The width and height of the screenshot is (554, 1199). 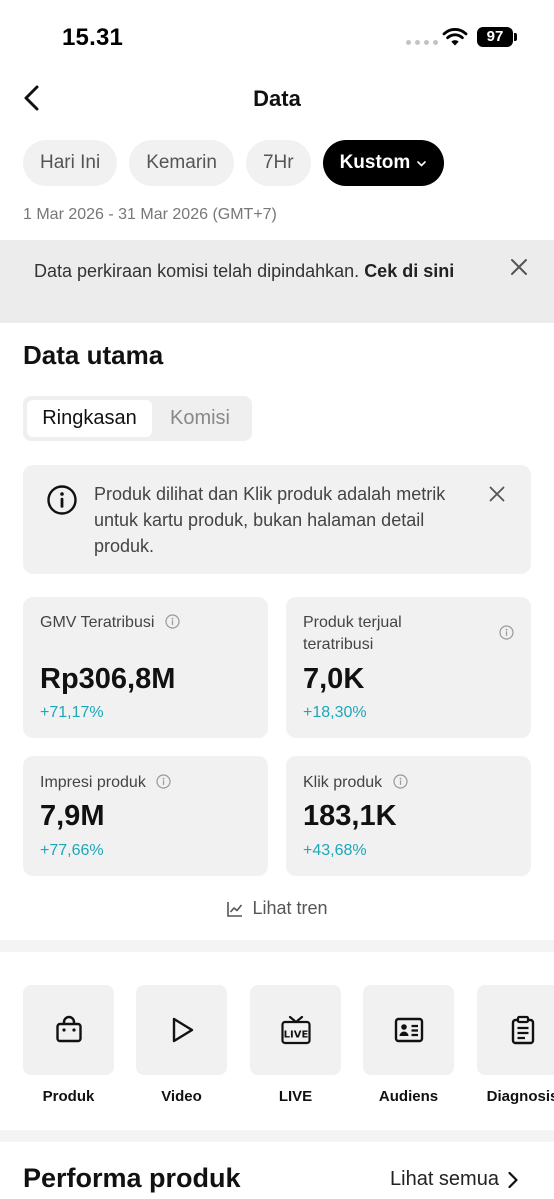 What do you see at coordinates (199, 271) in the screenshot?
I see `notice-message: Data perkiraan komisi telah dipindahkan.` at bounding box center [199, 271].